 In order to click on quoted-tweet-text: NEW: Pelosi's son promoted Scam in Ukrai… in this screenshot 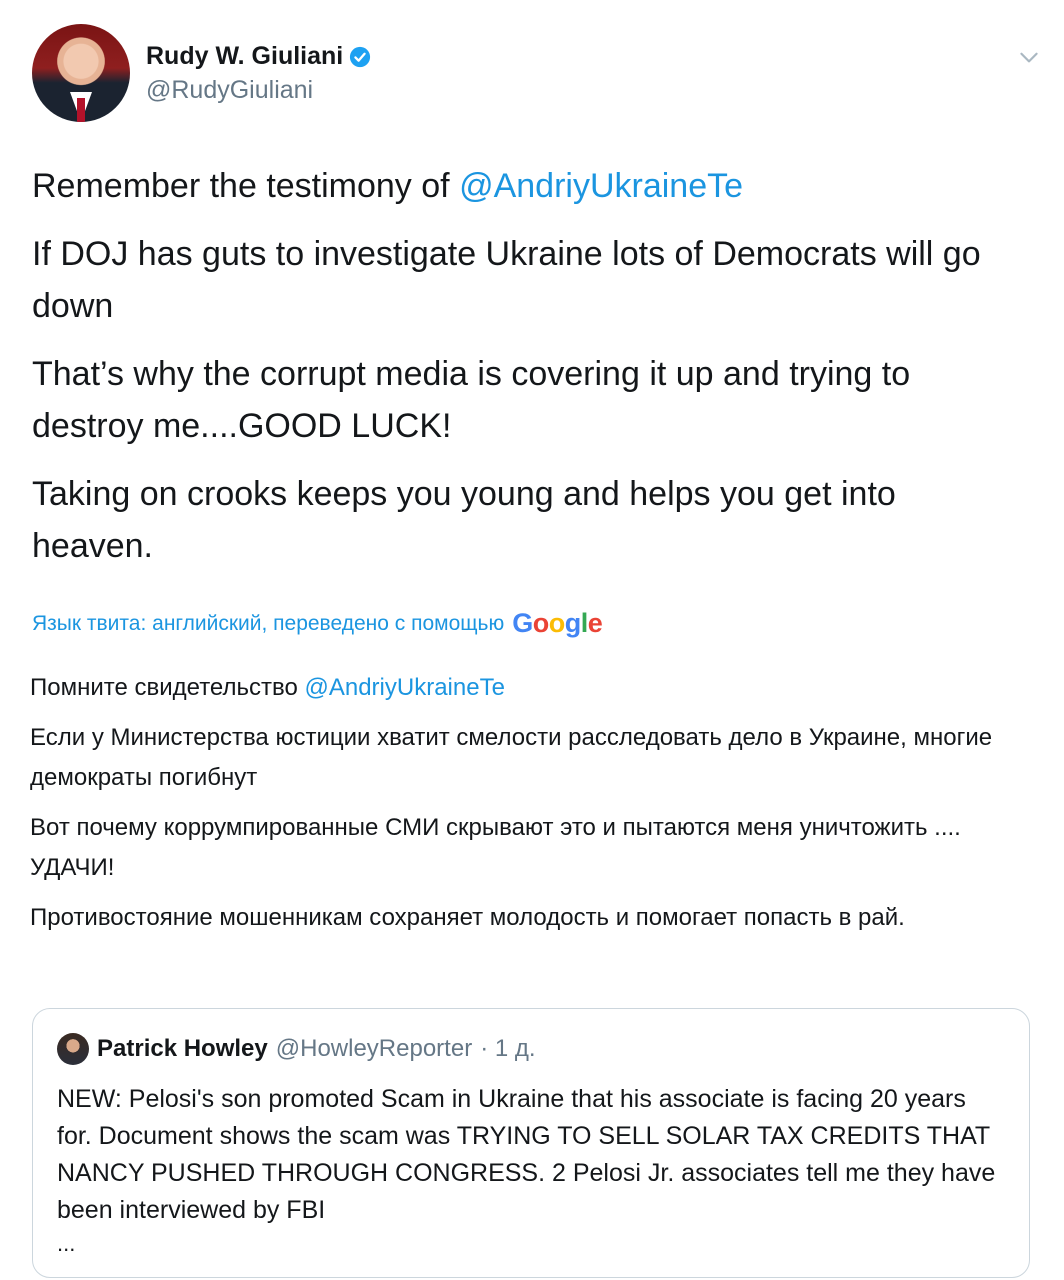, I will do `click(526, 1154)`.